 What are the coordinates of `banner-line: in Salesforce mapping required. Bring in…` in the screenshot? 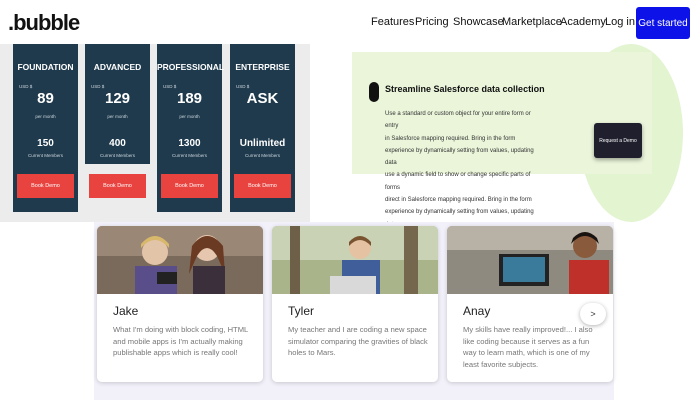 It's located at (450, 138).